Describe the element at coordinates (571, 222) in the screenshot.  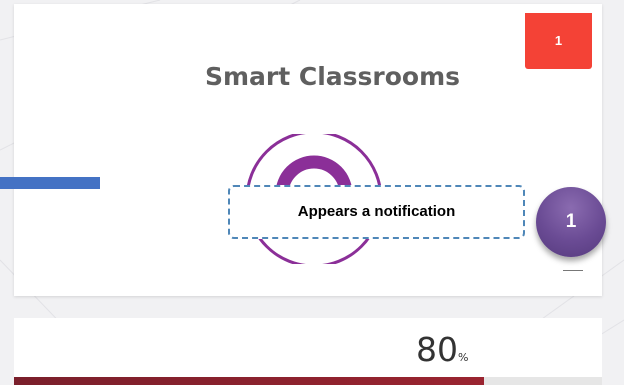
I see `step-number-badge: 1` at that location.